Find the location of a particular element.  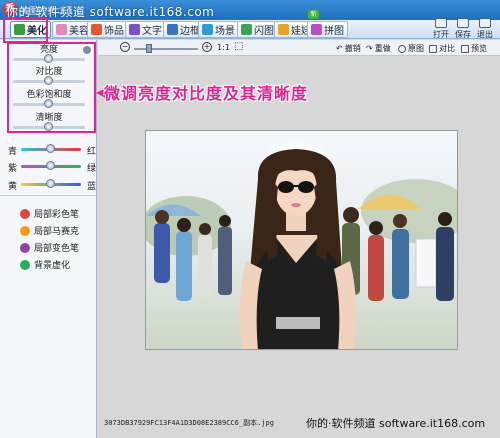

collage-icon is located at coordinates (316, 29).